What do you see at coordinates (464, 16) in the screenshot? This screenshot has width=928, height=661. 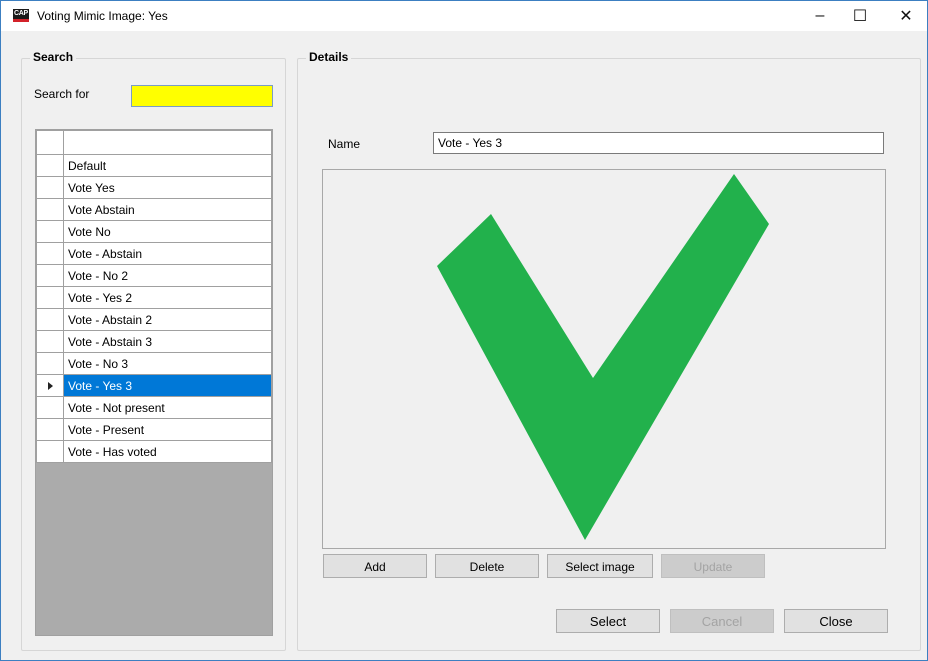 I see `title-bar: CAP Voting Mimic Image: Yes – ☐ ✕` at bounding box center [464, 16].